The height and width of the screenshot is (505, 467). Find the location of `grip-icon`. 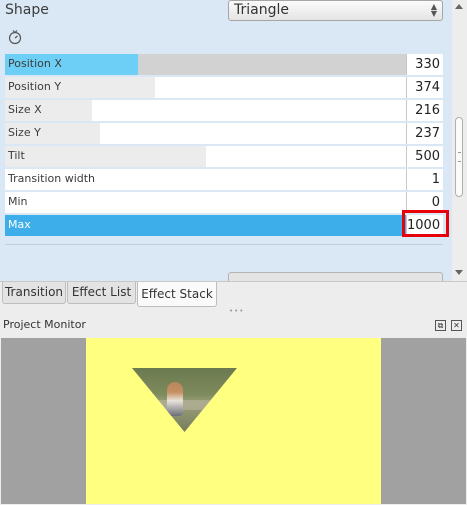

grip-icon is located at coordinates (459, 157).